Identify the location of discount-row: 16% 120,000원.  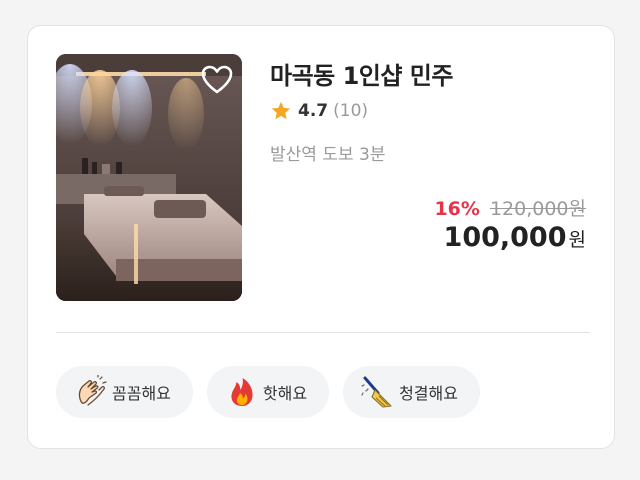
(510, 207).